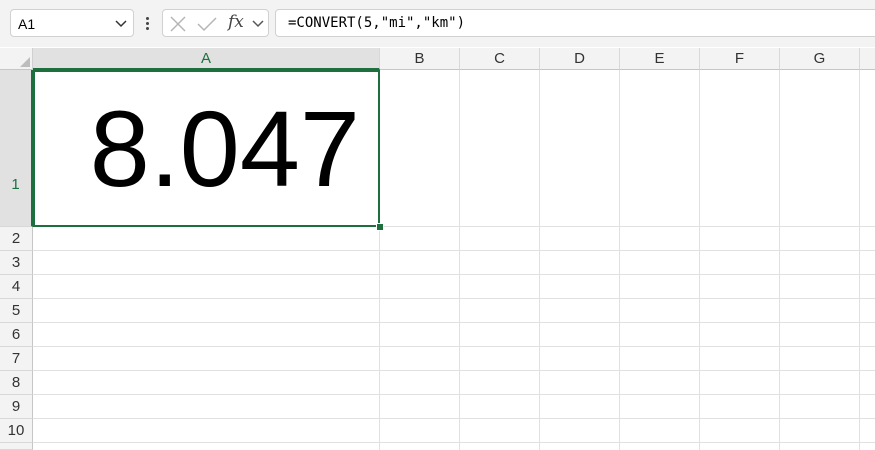 The image size is (875, 450). What do you see at coordinates (580, 59) in the screenshot?
I see `column-header-d: D` at bounding box center [580, 59].